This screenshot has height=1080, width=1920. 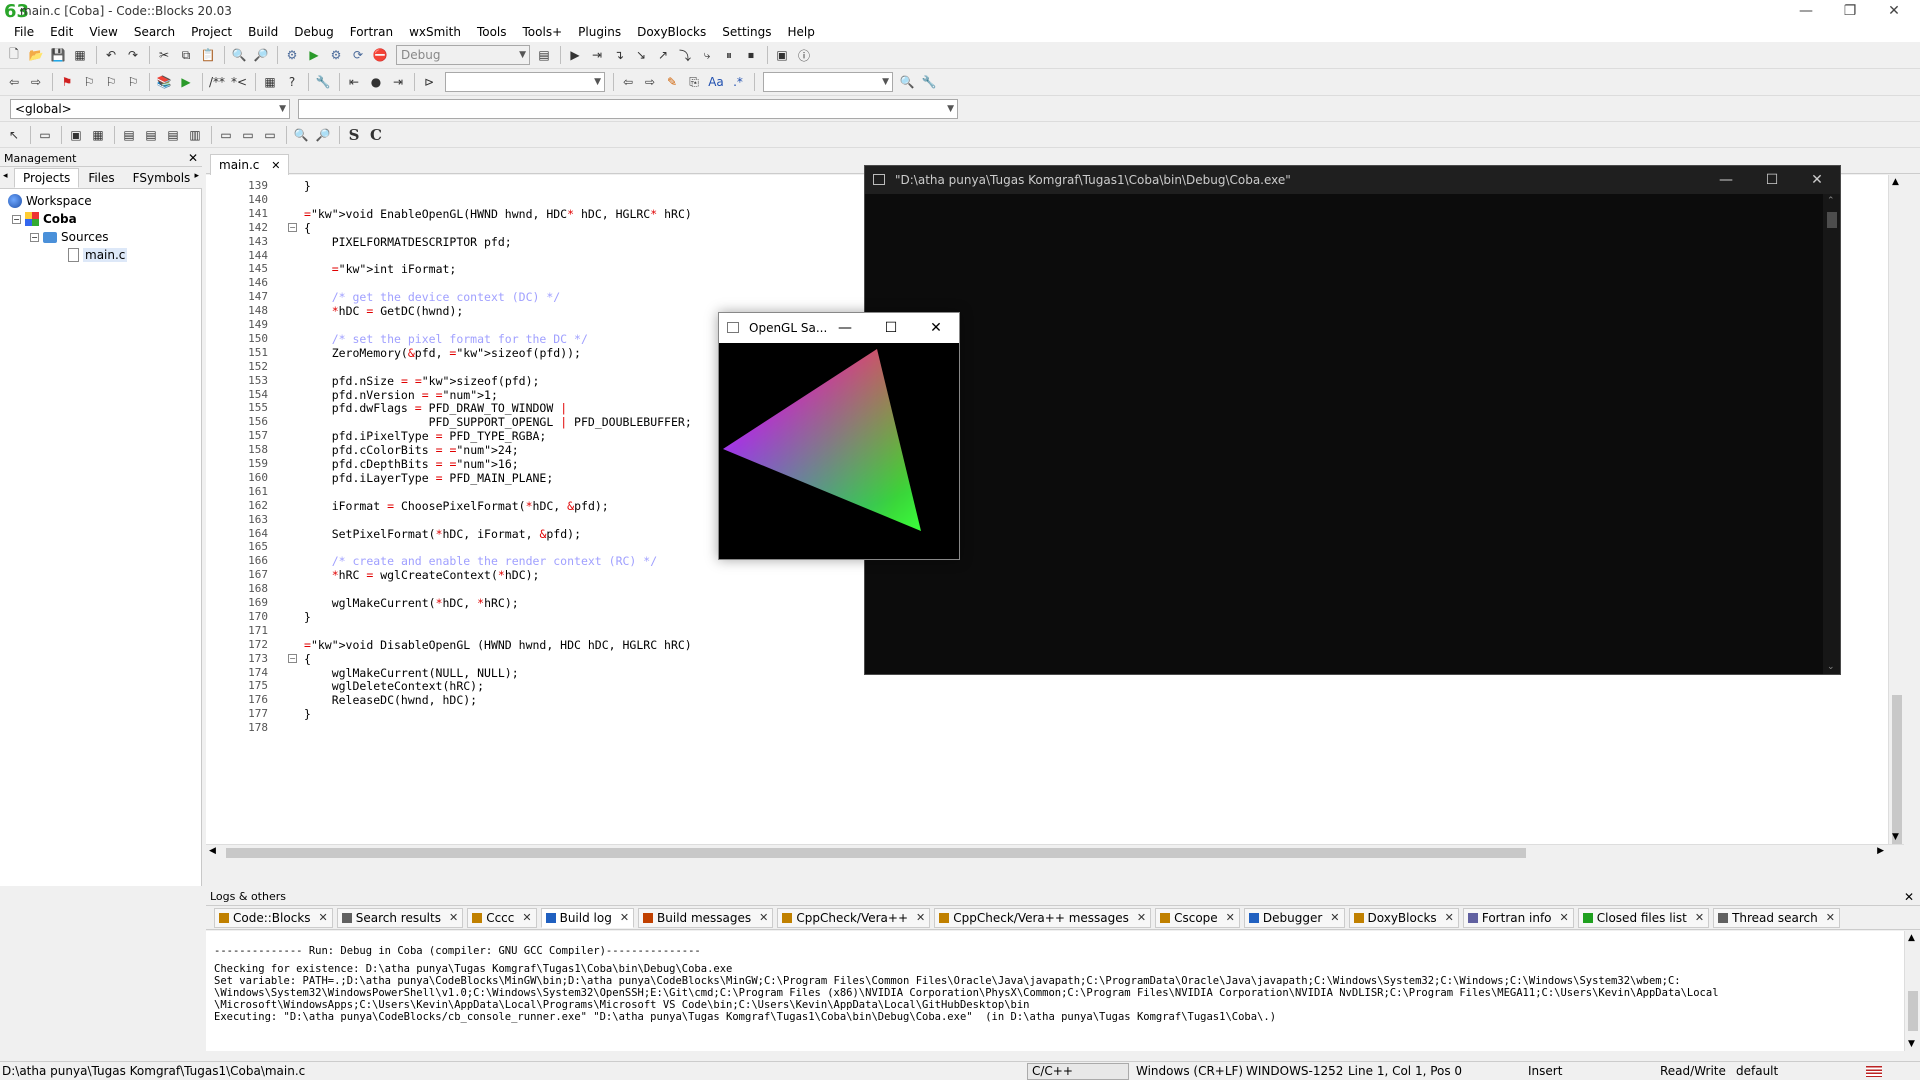 What do you see at coordinates (672, 82) in the screenshot?
I see `highlight-icon: ✎` at bounding box center [672, 82].